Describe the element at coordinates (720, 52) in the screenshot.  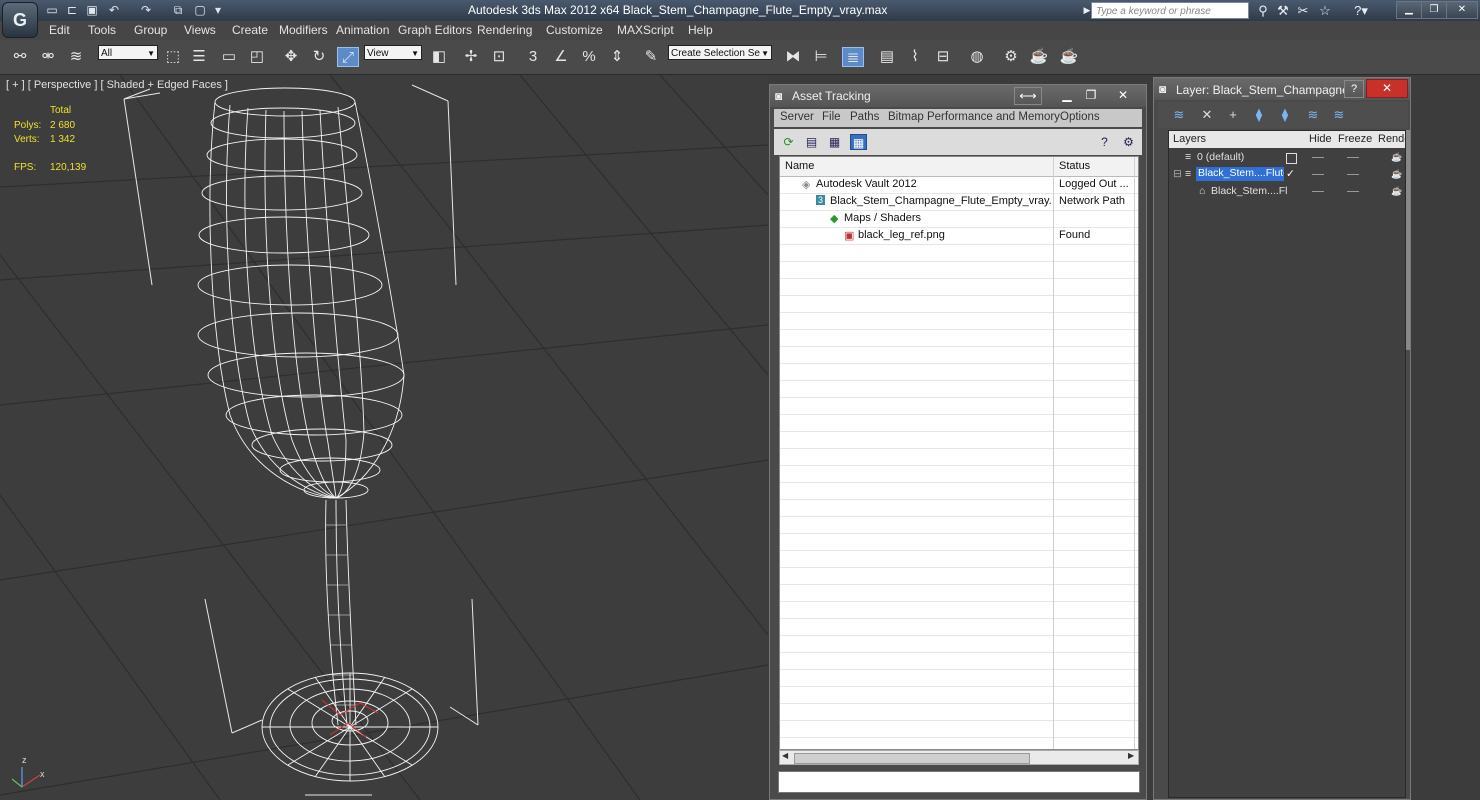
I see `named-selection-sets-select: Create Selection Se ▼` at that location.